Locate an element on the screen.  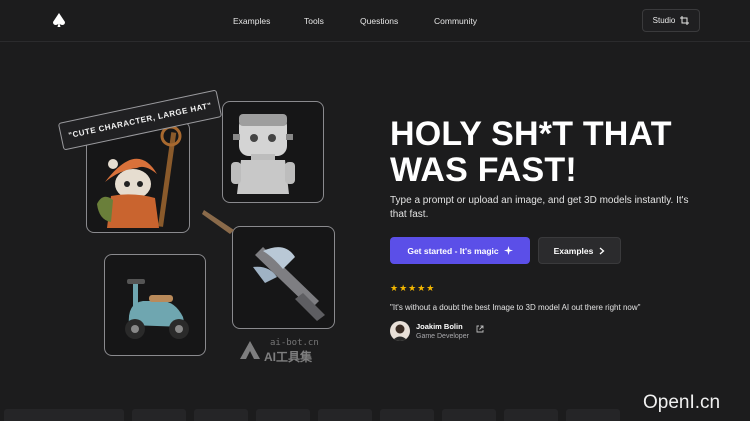
nav-divider is located at coordinates (375, 41).